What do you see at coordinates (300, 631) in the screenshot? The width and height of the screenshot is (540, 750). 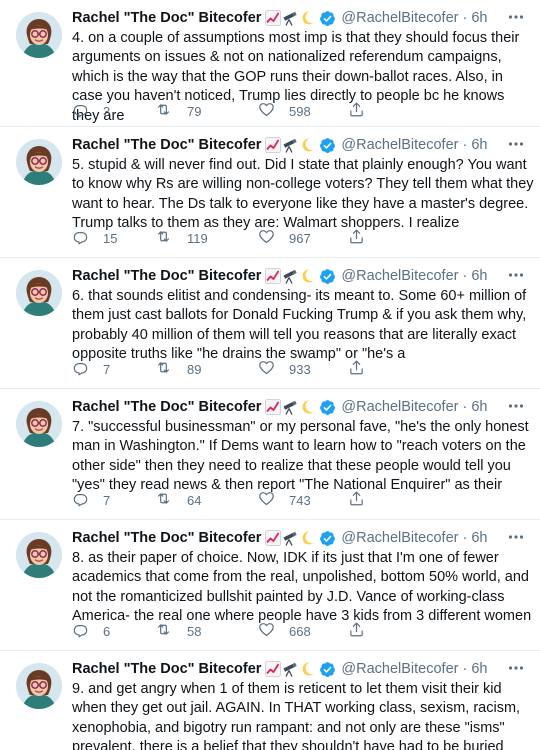 I see `like-count: 668` at bounding box center [300, 631].